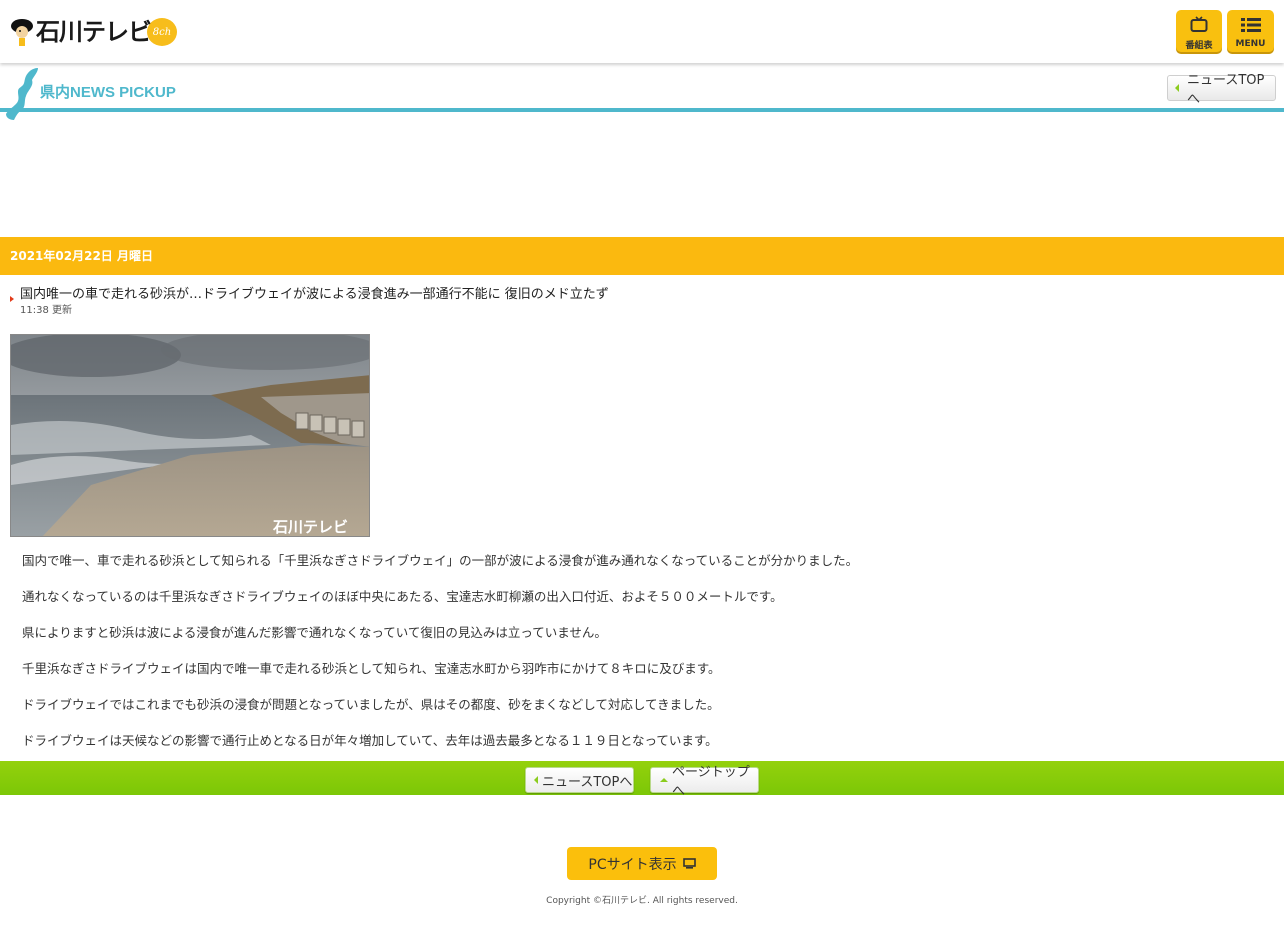 Image resolution: width=1284 pixels, height=930 pixels. What do you see at coordinates (642, 256) in the screenshot?
I see `date-bar: 2021年02月22日 月曜日` at bounding box center [642, 256].